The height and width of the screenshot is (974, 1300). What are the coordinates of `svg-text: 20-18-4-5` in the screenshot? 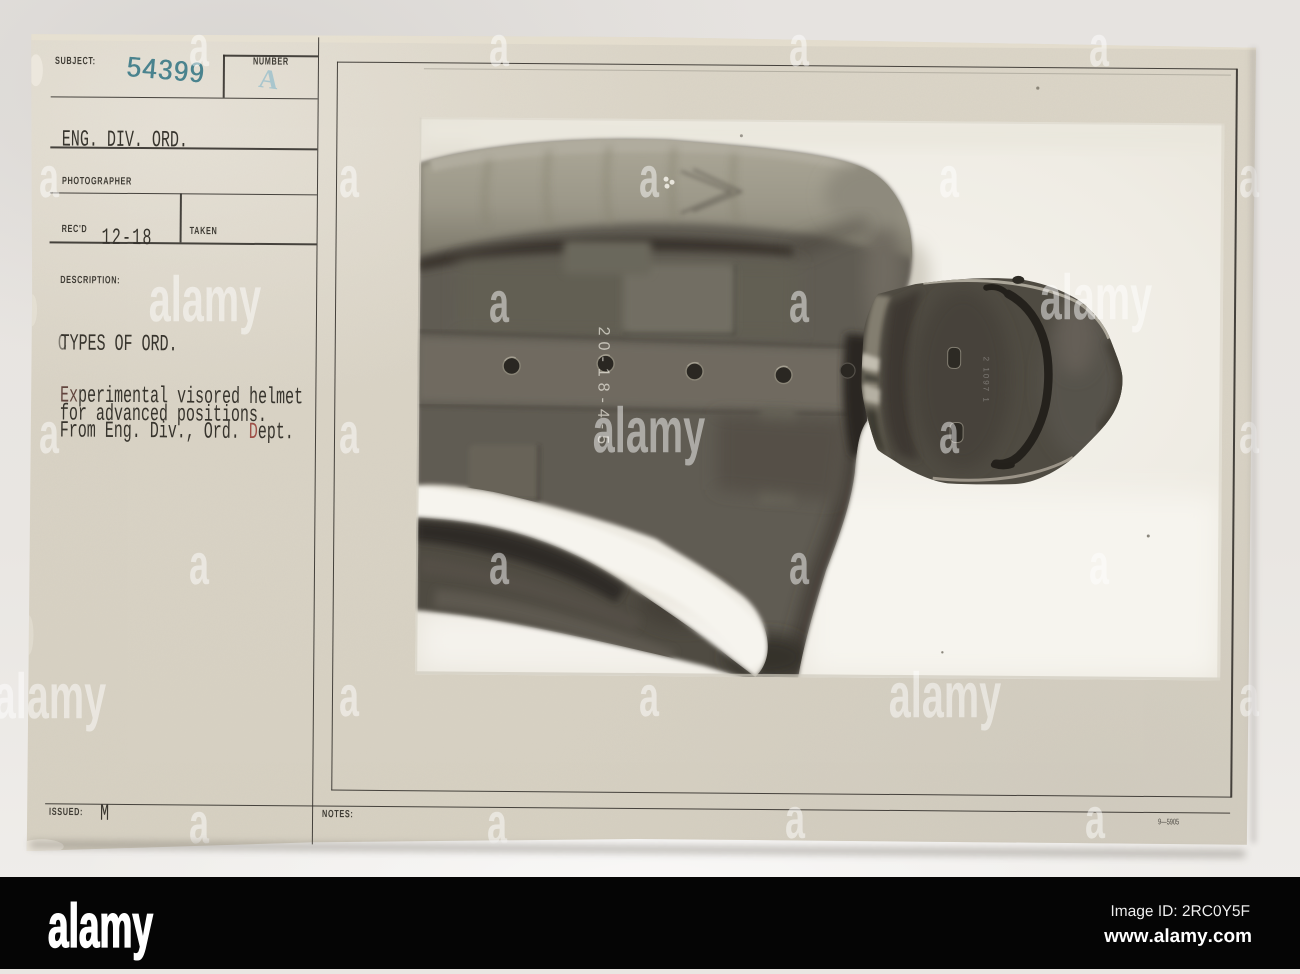 It's located at (603, 388).